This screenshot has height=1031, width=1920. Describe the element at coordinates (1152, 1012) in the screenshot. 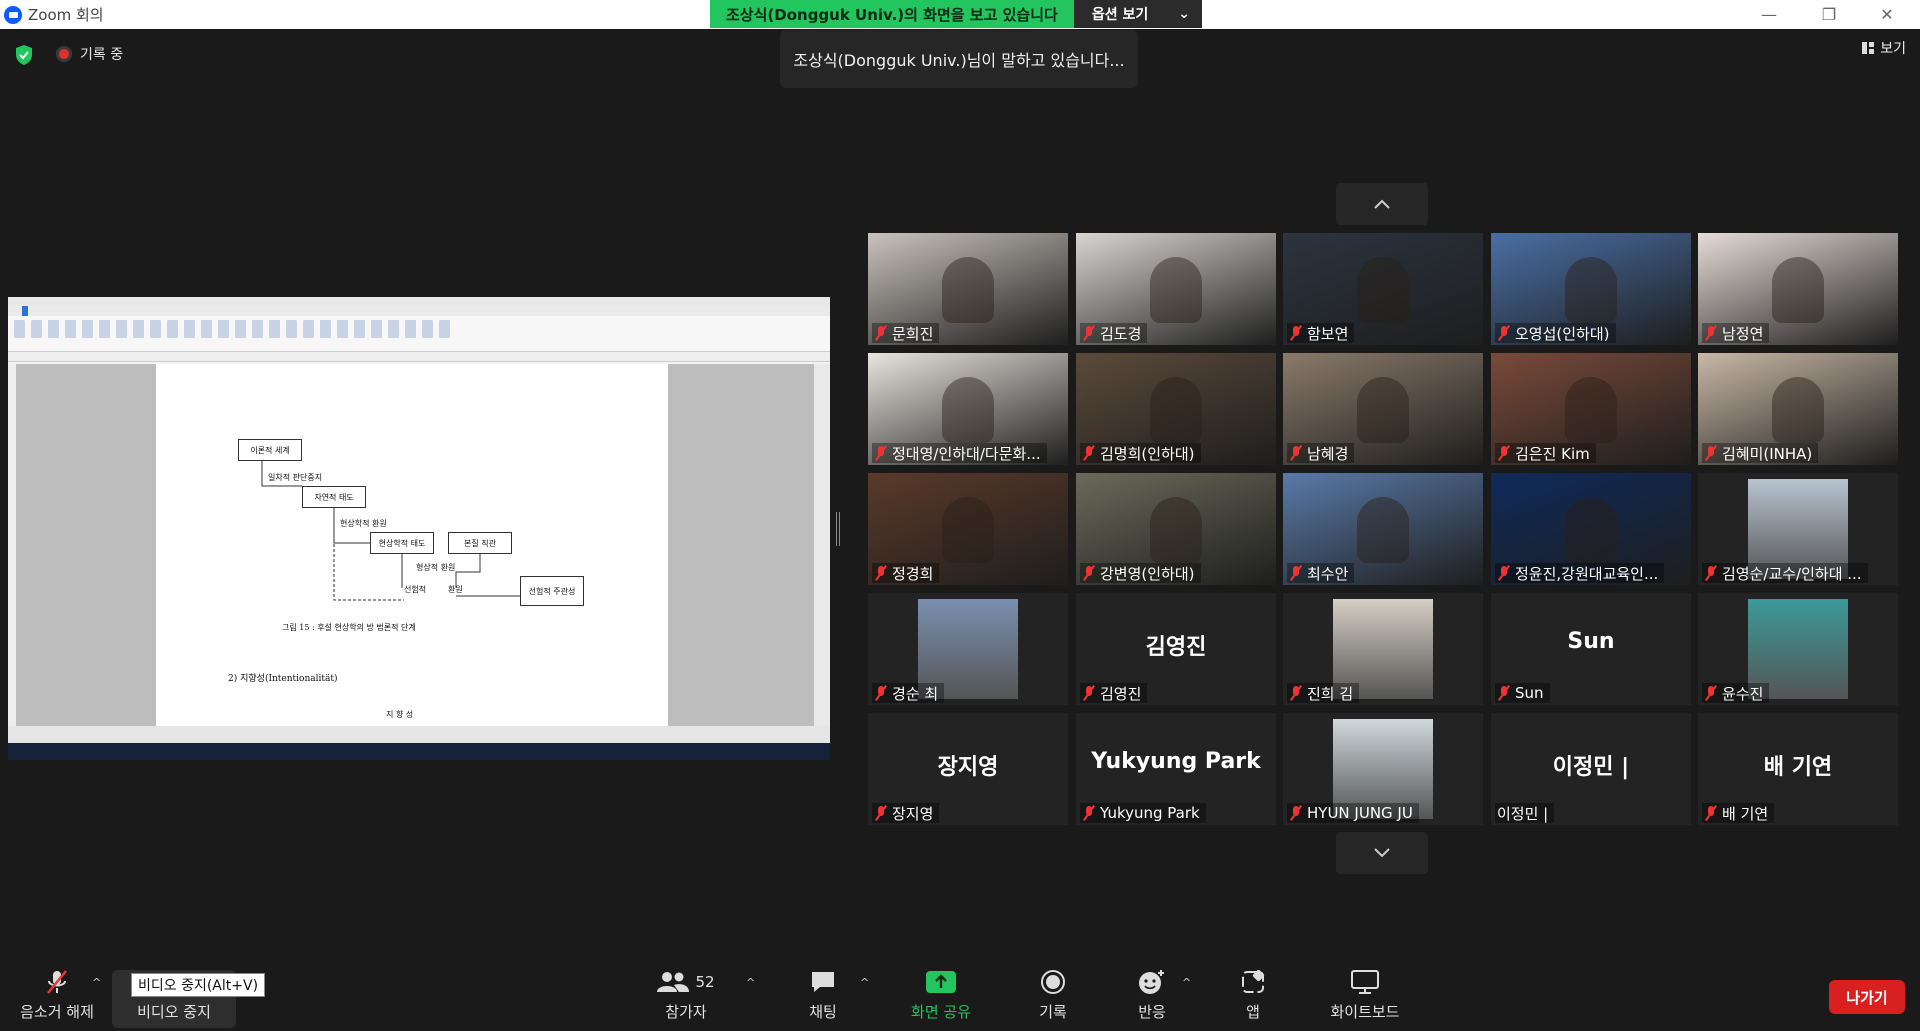

I see `reactions-label: 반응` at that location.